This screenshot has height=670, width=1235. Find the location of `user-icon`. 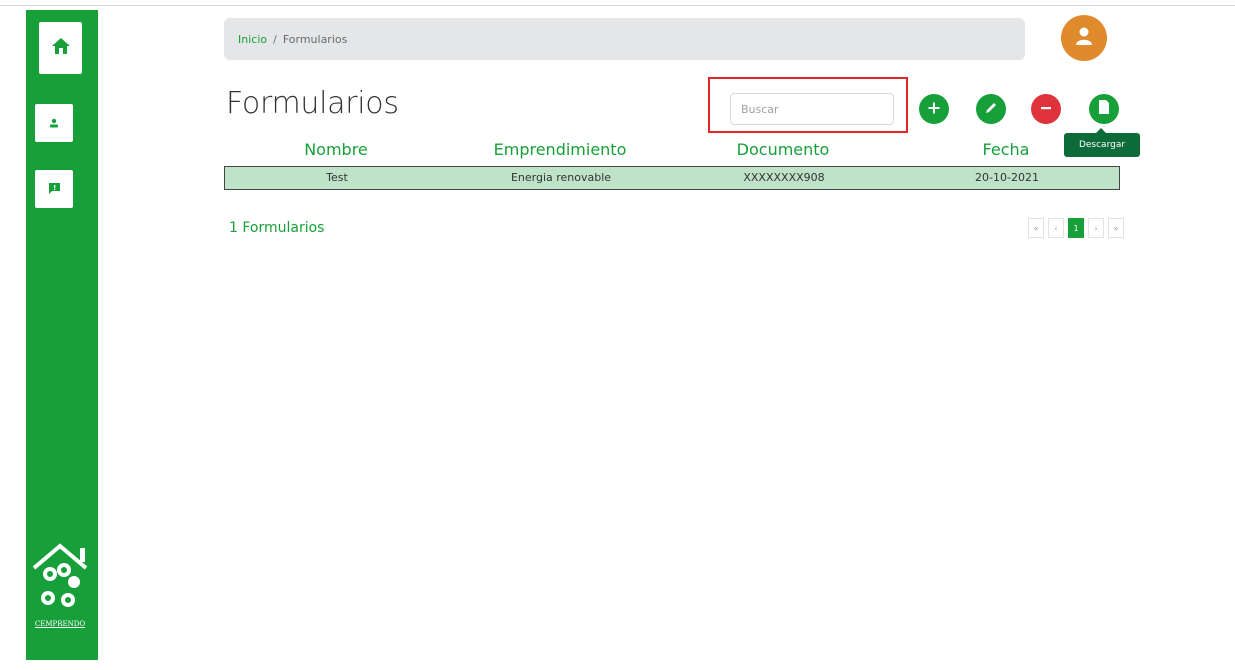

user-icon is located at coordinates (54, 123).